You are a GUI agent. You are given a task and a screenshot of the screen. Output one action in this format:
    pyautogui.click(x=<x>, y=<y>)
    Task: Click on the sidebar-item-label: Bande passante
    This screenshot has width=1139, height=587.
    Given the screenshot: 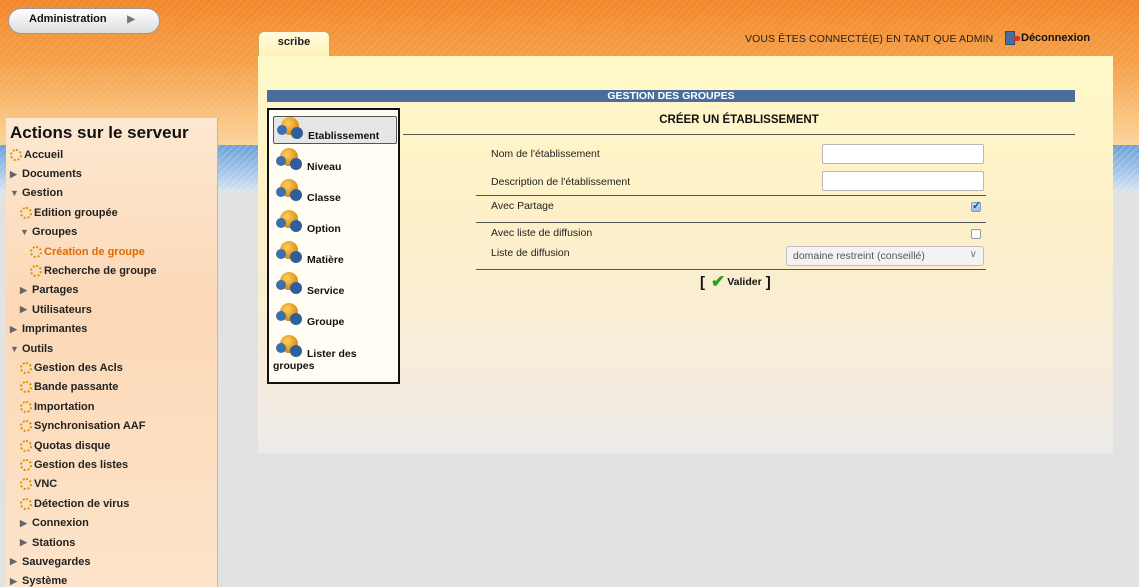 What is the action you would take?
    pyautogui.click(x=76, y=387)
    